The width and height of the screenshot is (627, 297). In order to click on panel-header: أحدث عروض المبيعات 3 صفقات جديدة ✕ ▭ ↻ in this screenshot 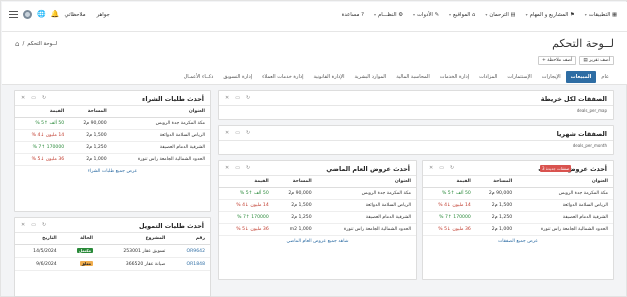, I will do `click(518, 168)`.